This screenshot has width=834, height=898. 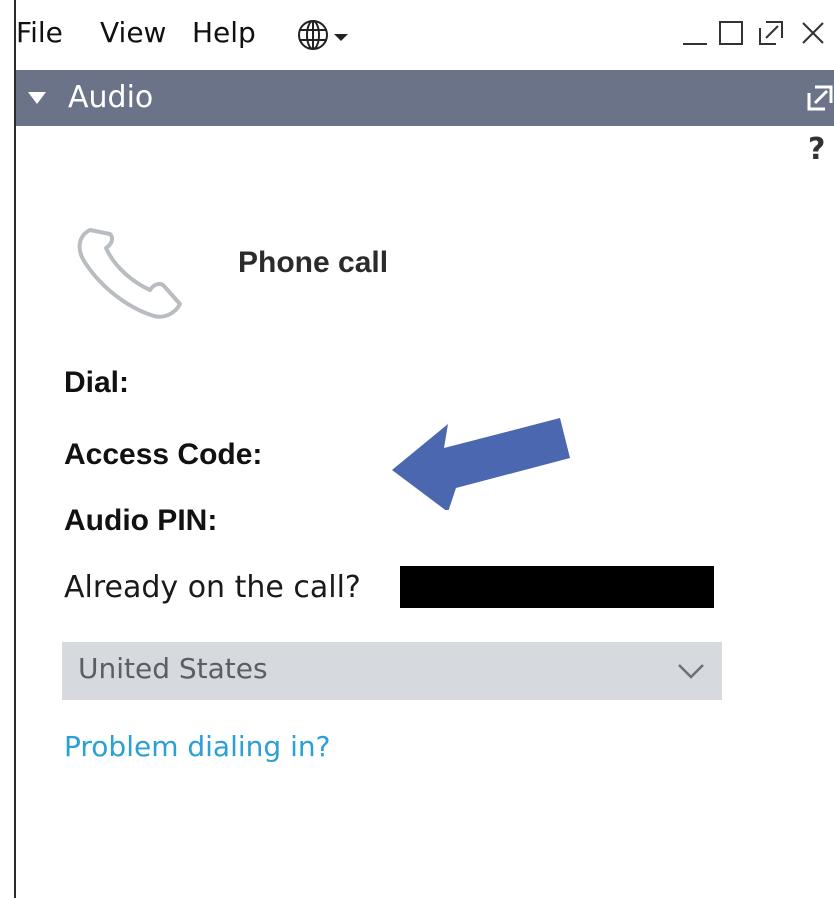 I want to click on minimize-icon, so click(x=695, y=33).